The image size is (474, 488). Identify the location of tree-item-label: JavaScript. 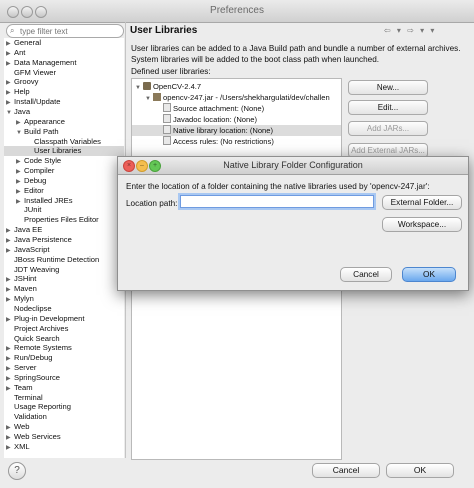
(32, 249).